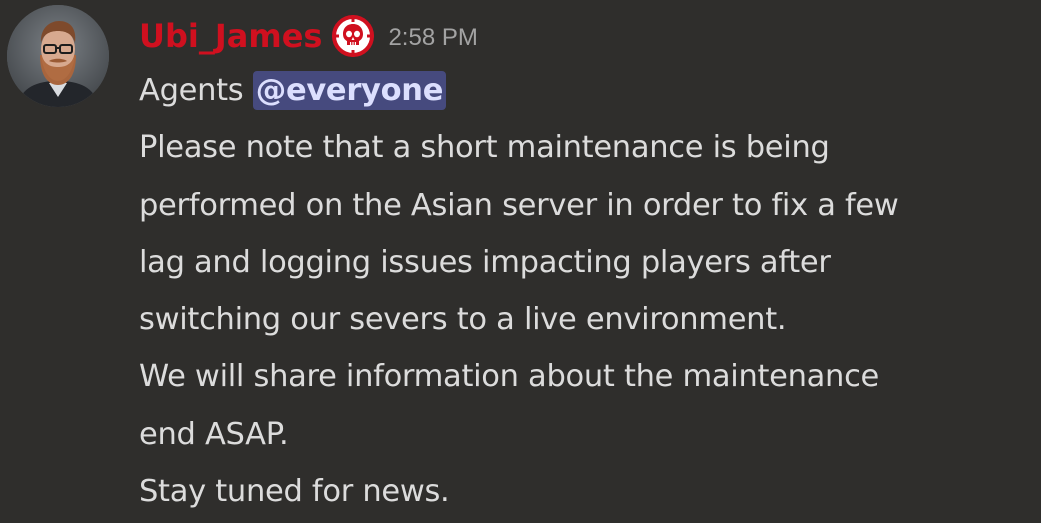 Image resolution: width=1041 pixels, height=523 pixels. I want to click on message-header: Ubi_James 2:58 PM, so click(308, 36).